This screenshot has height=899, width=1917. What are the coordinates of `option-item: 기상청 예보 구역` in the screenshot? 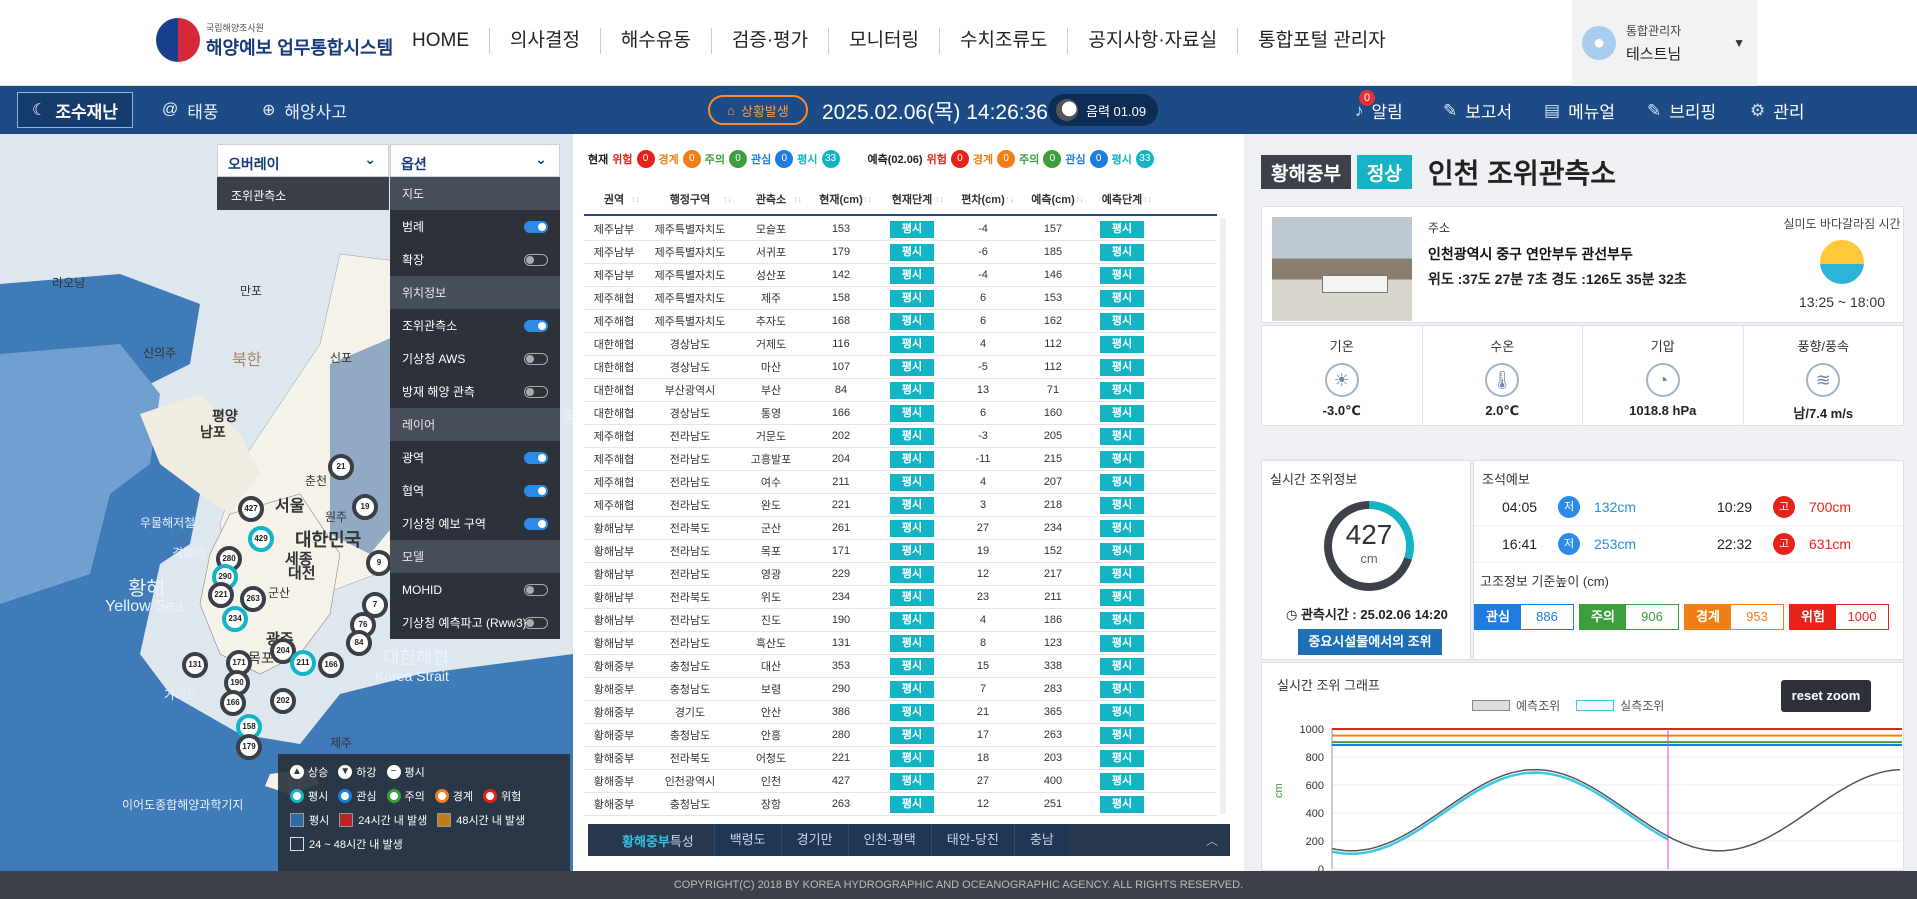 It's located at (475, 523).